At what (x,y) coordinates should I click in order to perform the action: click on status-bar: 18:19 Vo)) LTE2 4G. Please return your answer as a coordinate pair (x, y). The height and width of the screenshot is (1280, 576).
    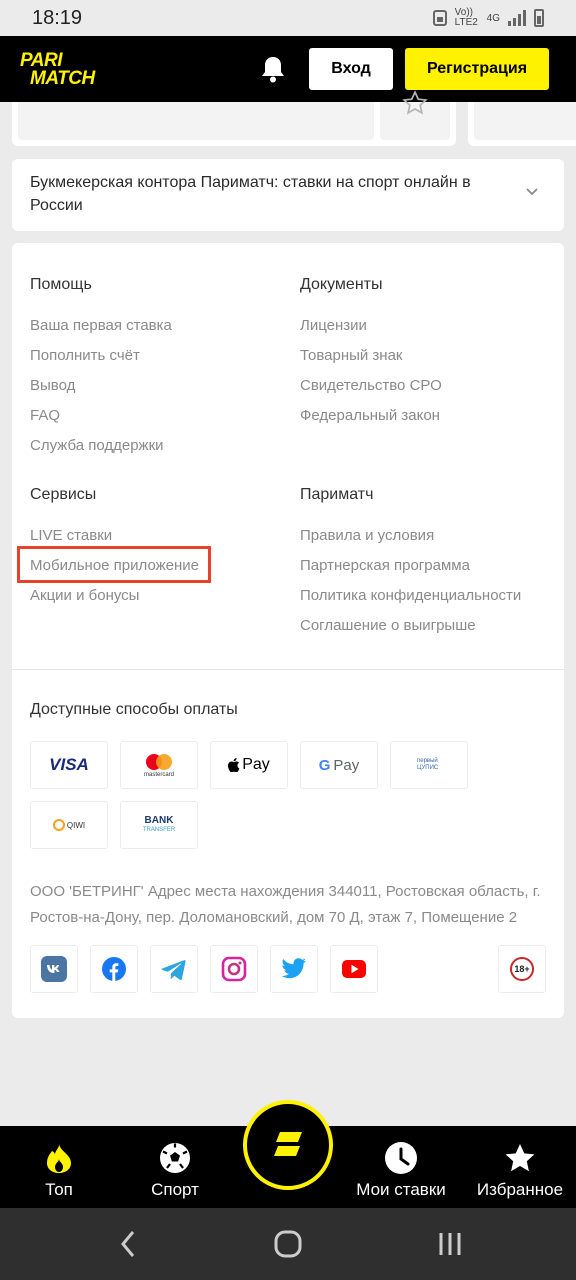
    Looking at the image, I should click on (288, 18).